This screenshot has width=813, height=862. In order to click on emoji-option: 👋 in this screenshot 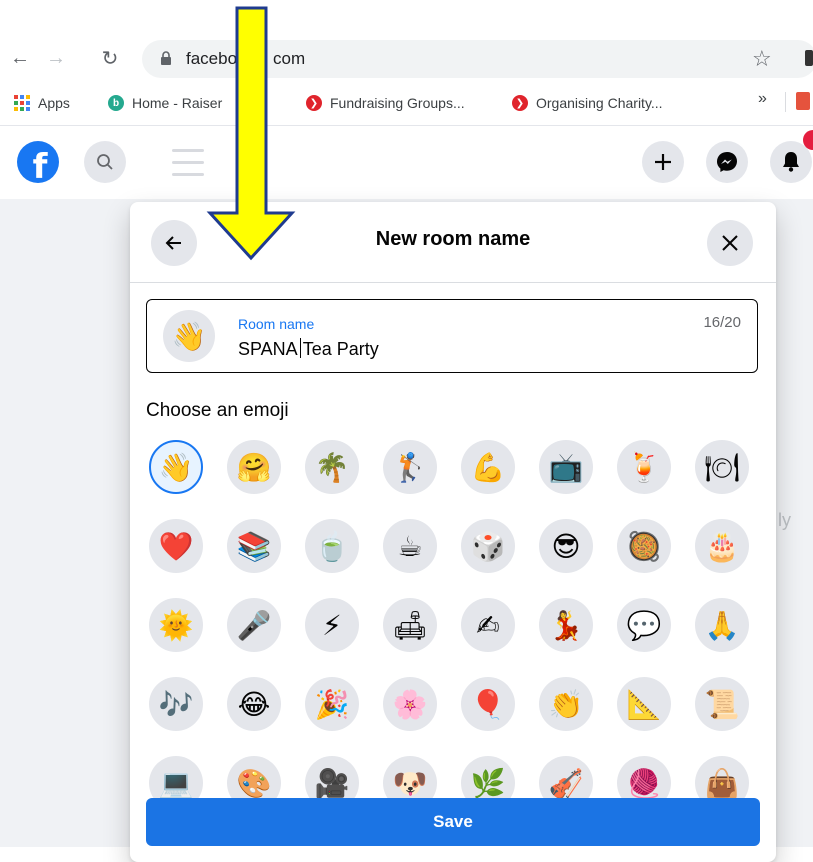, I will do `click(176, 467)`.